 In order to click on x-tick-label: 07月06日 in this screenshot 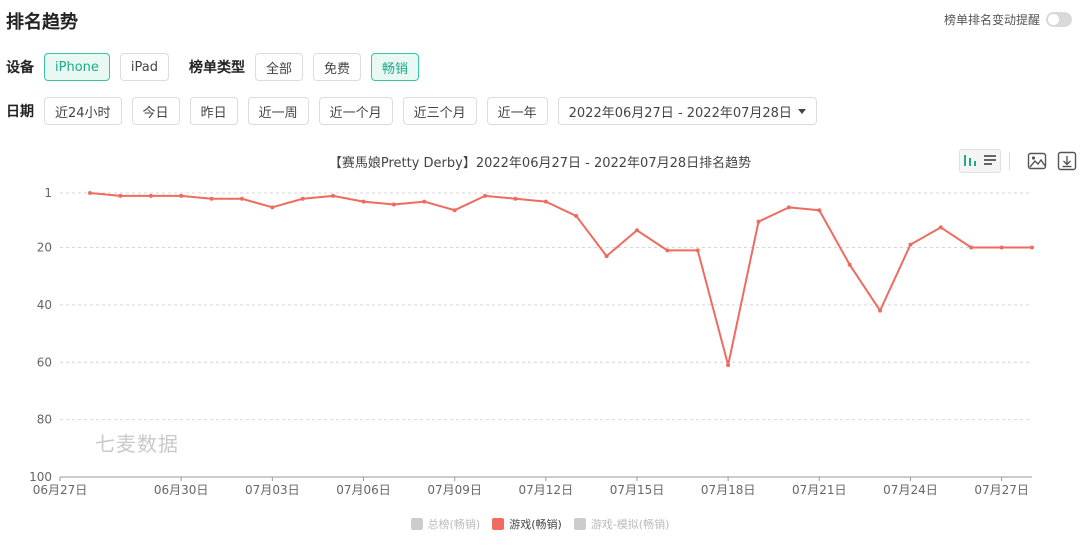, I will do `click(363, 490)`.